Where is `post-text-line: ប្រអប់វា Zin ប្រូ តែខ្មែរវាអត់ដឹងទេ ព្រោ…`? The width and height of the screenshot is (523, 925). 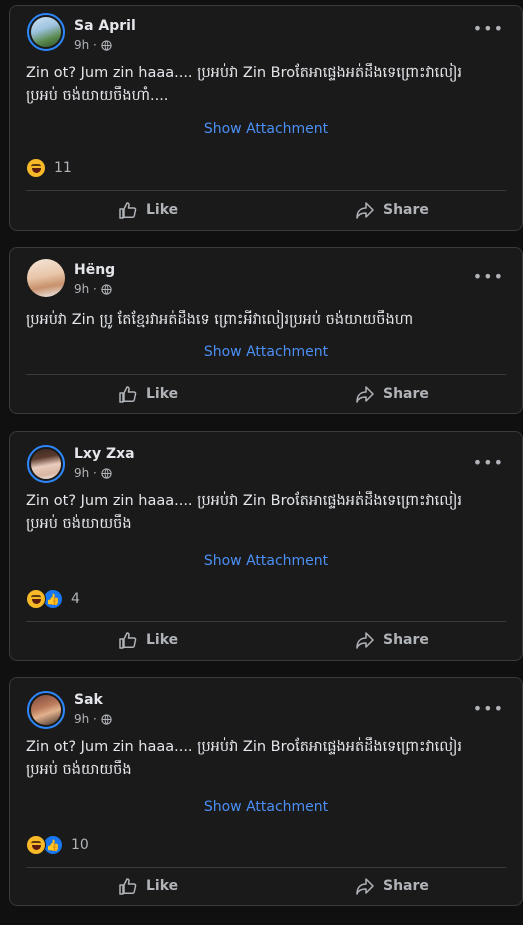
post-text-line: ប្រអប់វា Zin ប្រូ តែខ្មែរវាអត់ដឹងទេ ព្រោ… is located at coordinates (220, 320).